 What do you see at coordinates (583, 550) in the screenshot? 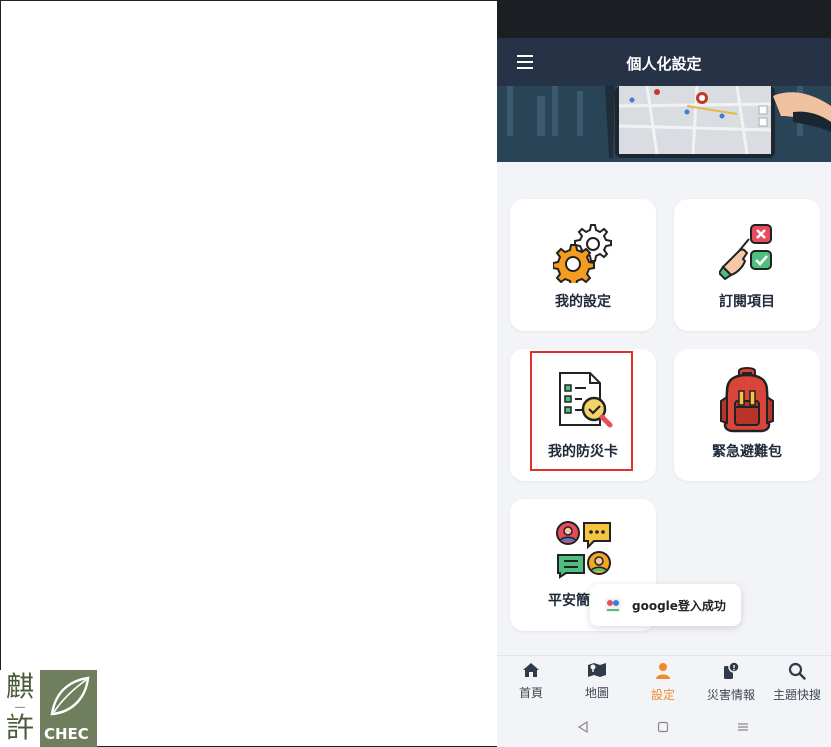
I see `chat-people-icon` at bounding box center [583, 550].